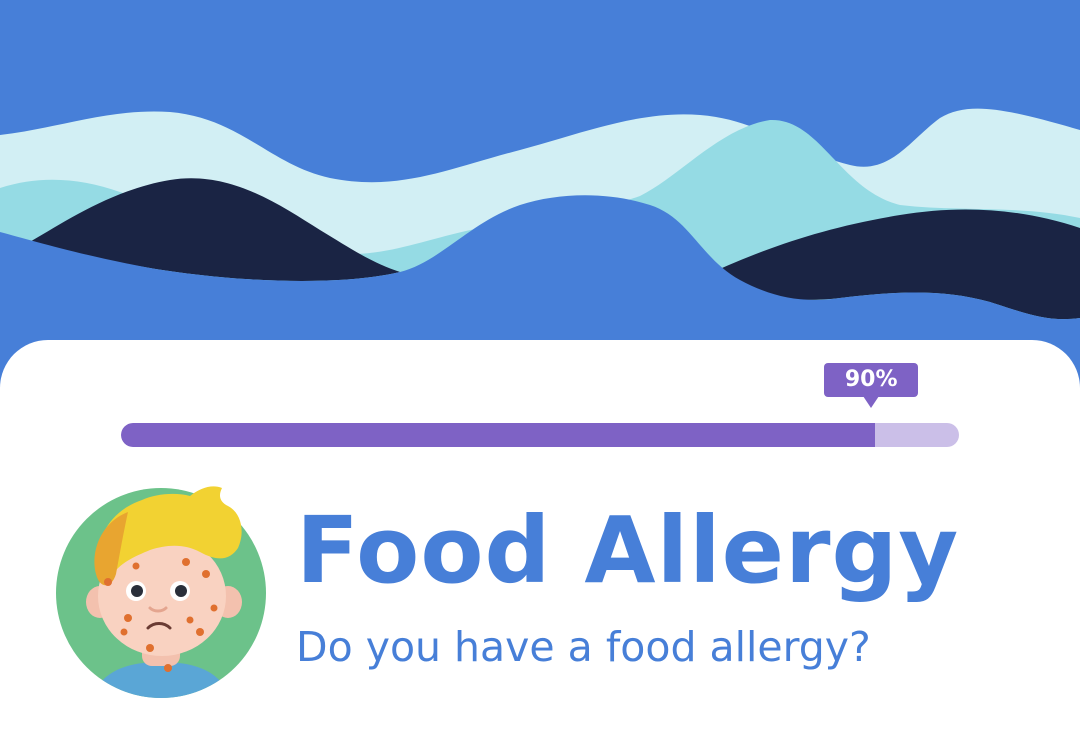 The height and width of the screenshot is (740, 1080). I want to click on page-subtitle: Do you have a food allergy?, so click(583, 647).